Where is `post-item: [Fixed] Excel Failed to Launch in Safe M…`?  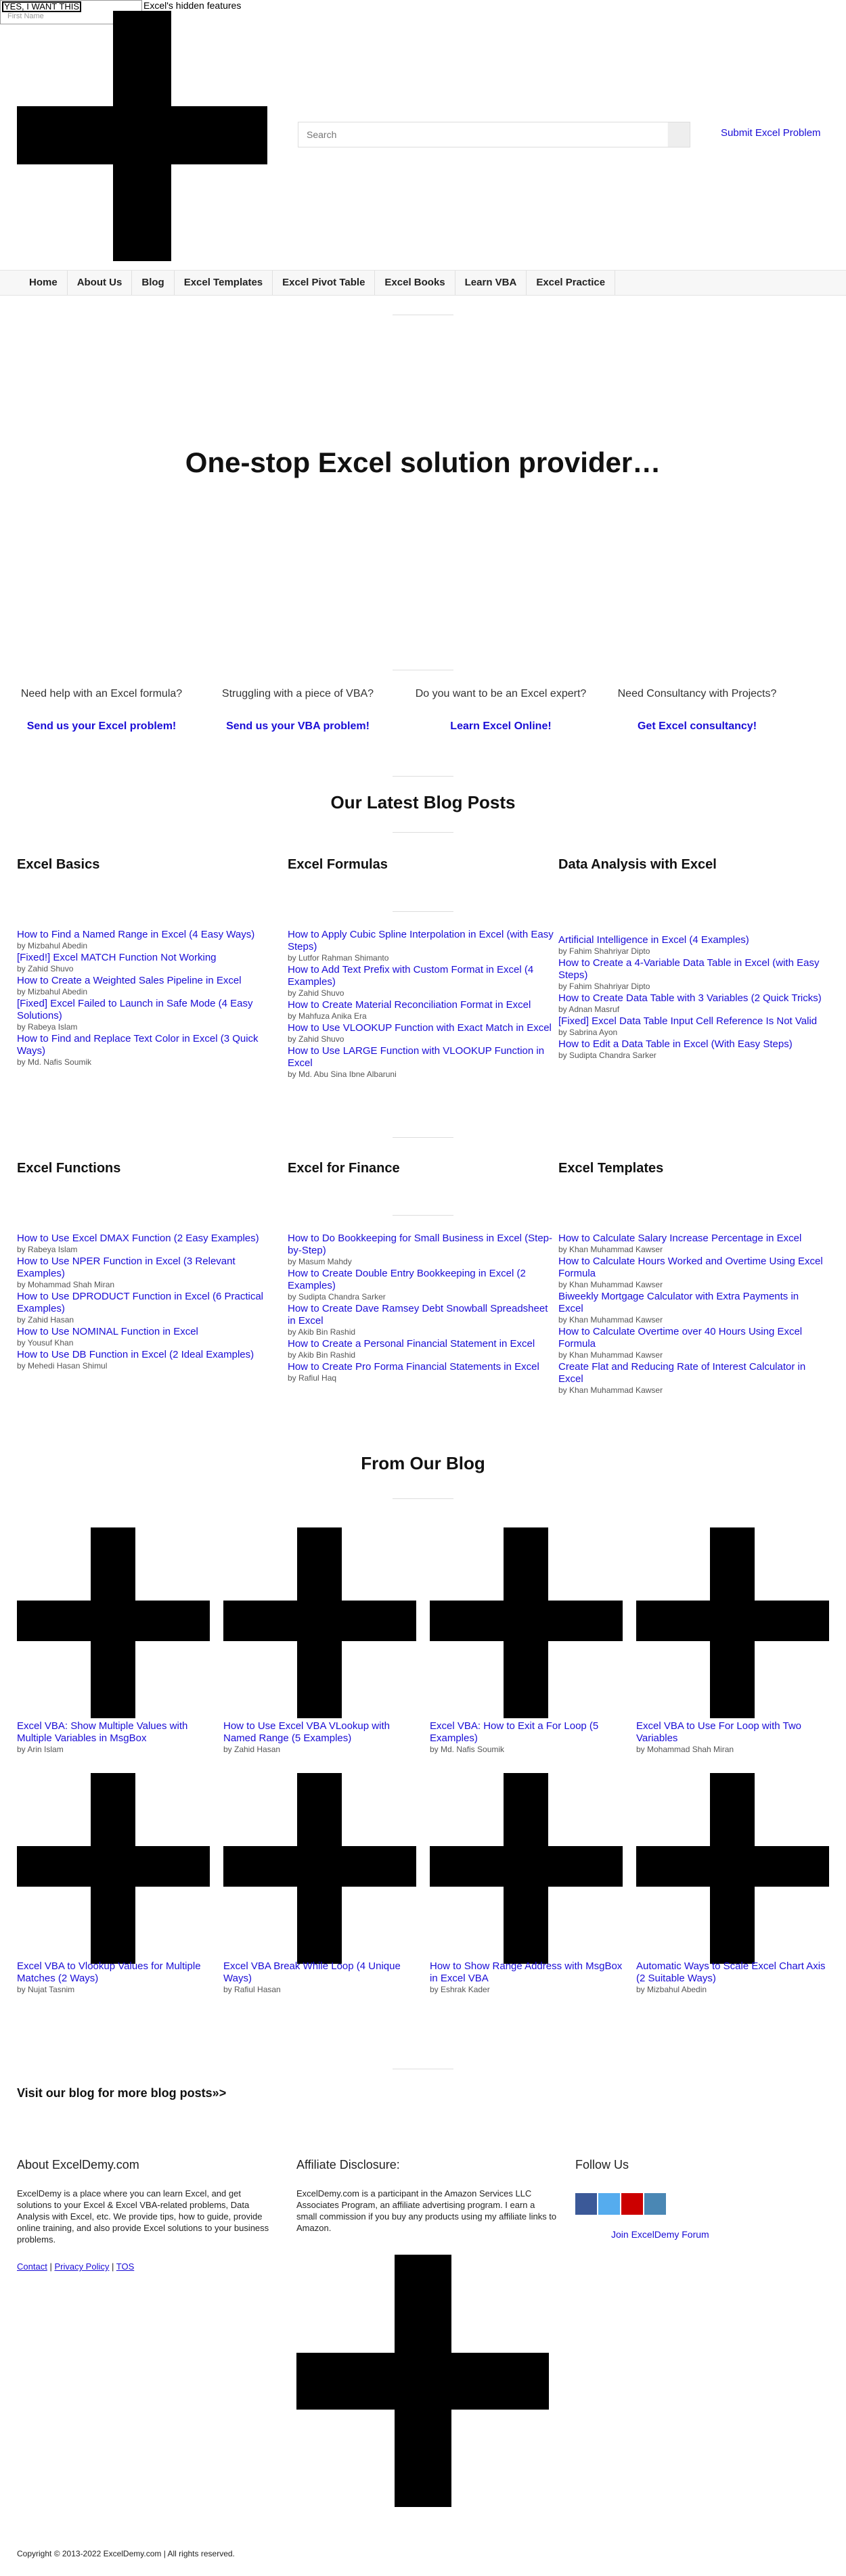
post-item: [Fixed] Excel Failed to Launch in Safe M… is located at coordinates (150, 1015).